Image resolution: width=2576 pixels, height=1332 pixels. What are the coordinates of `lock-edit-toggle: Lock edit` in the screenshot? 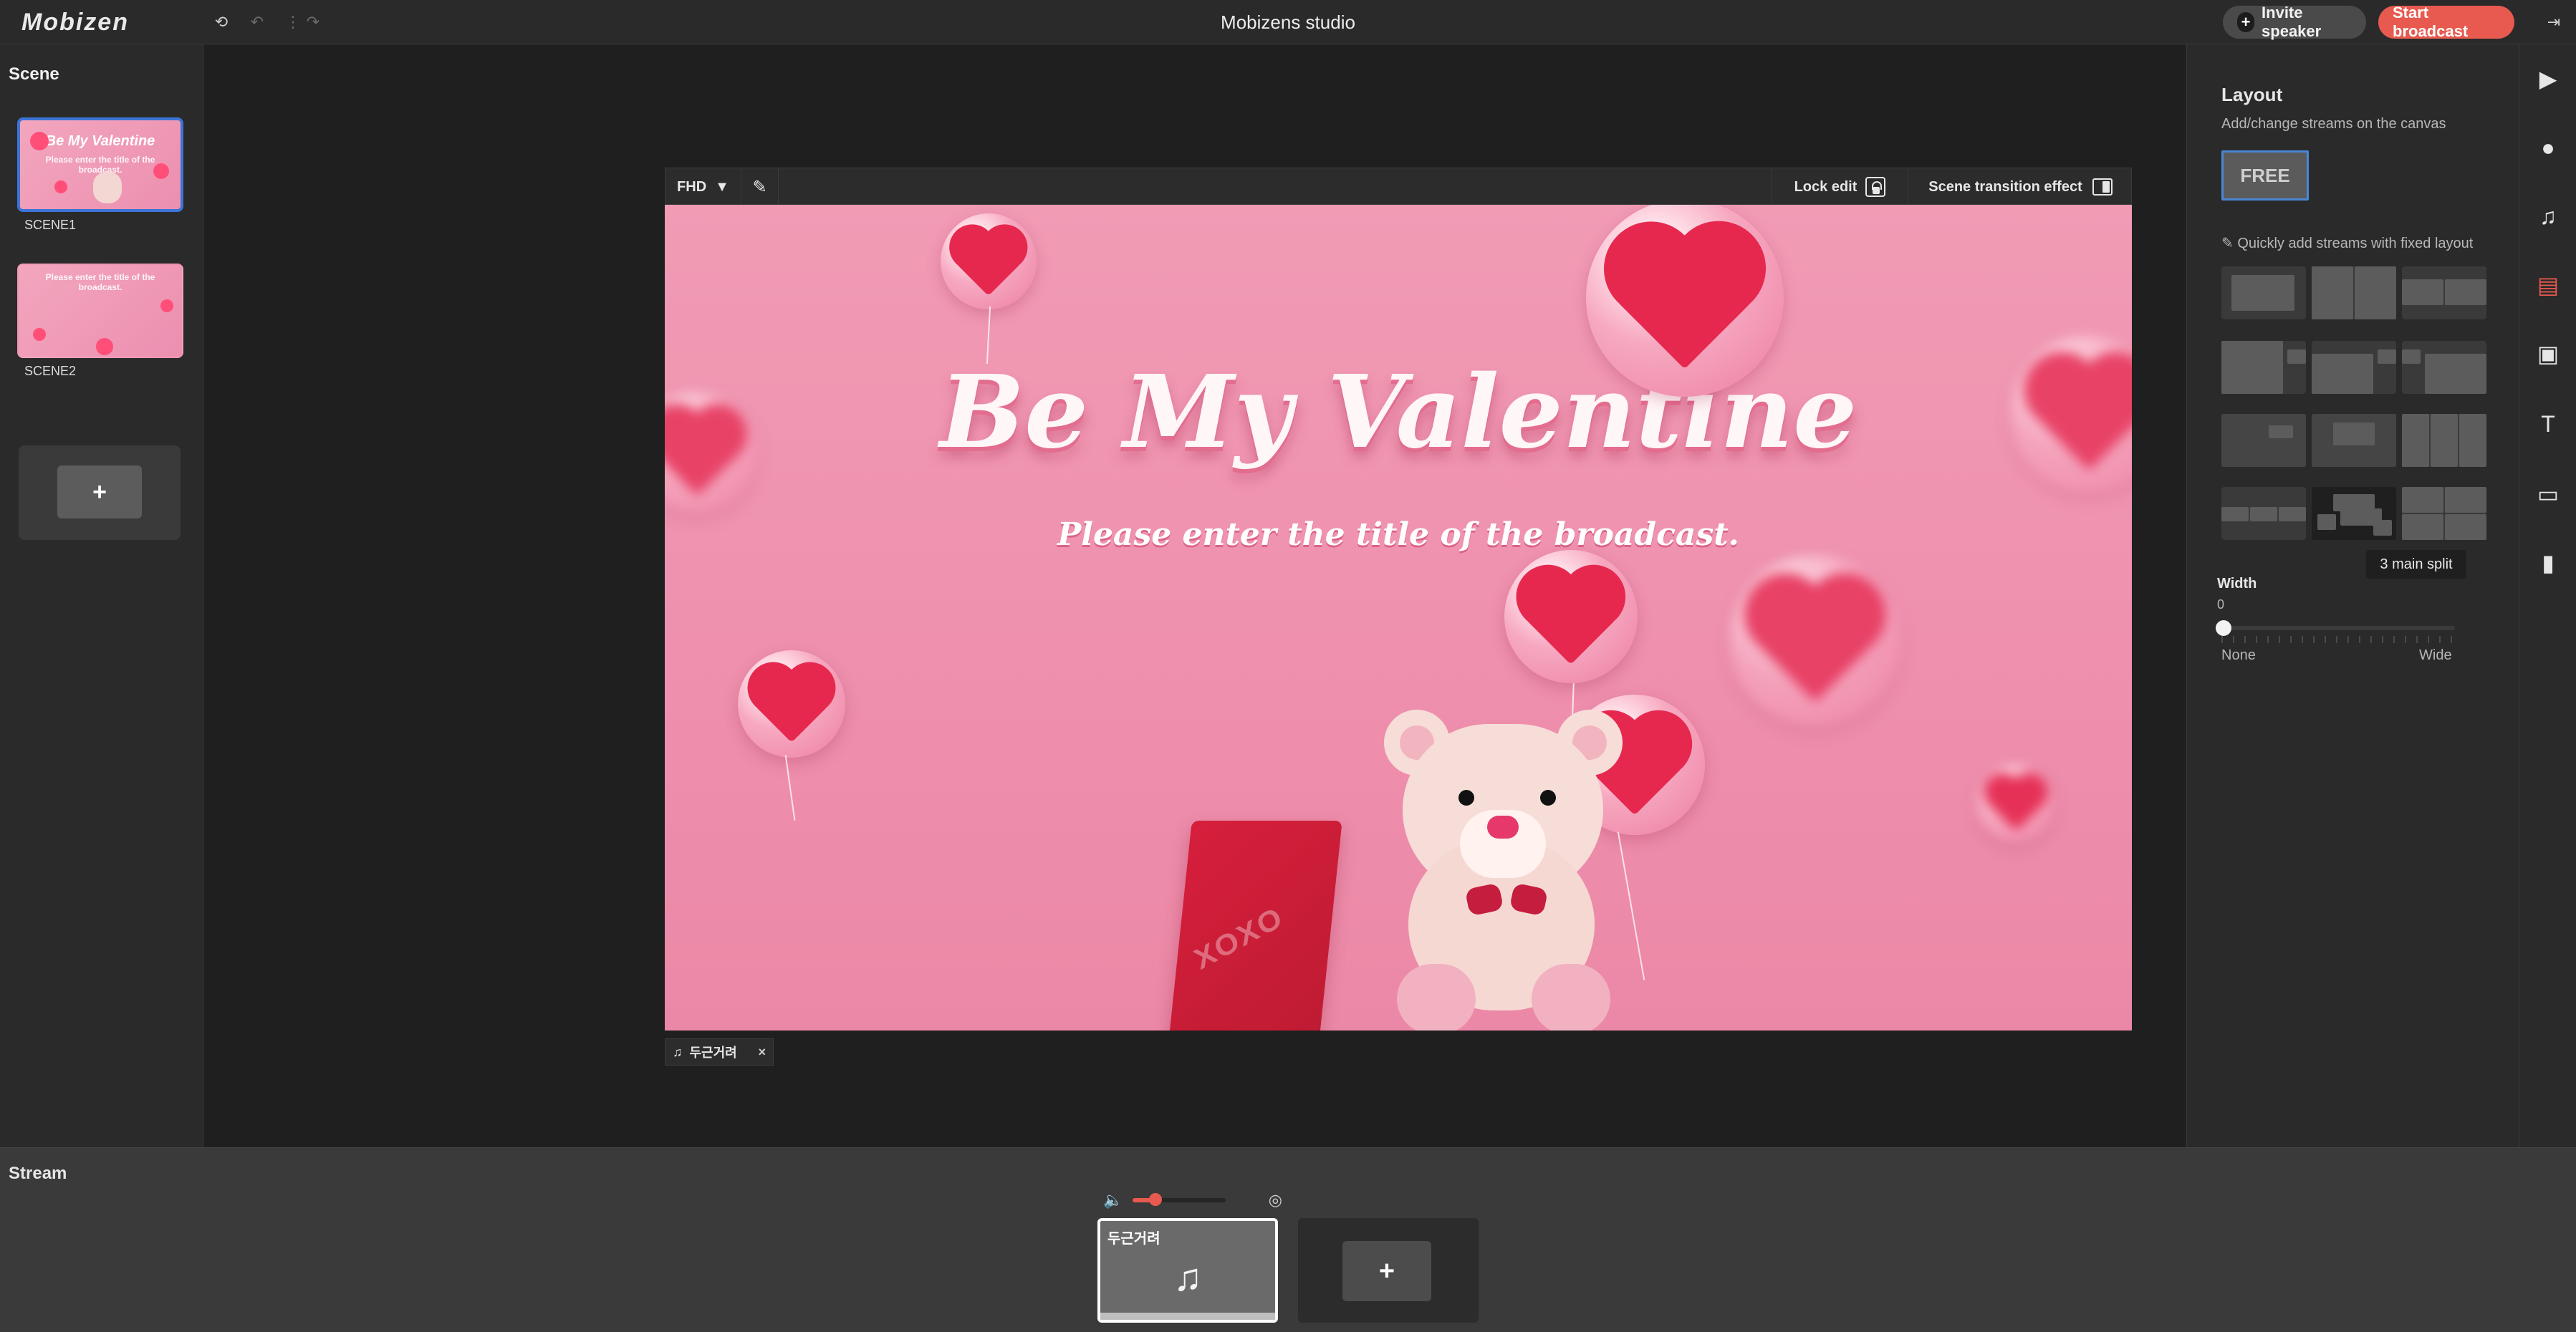 It's located at (1840, 187).